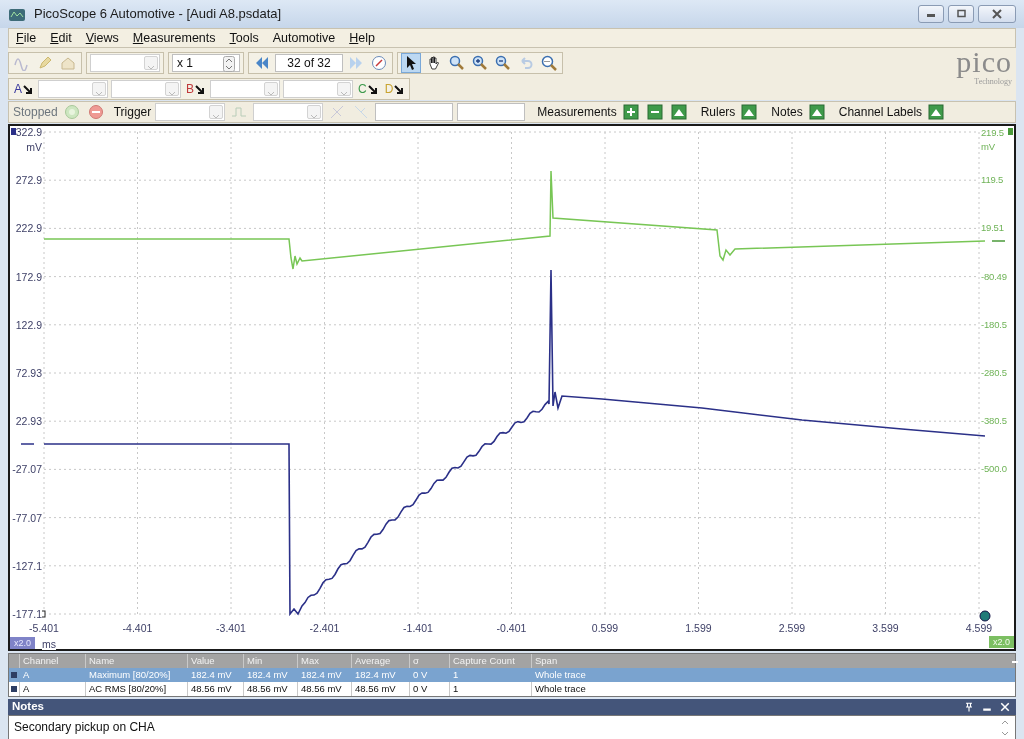 Image resolution: width=1024 pixels, height=739 pixels. Describe the element at coordinates (196, 89) in the screenshot. I see `input-button: B` at that location.